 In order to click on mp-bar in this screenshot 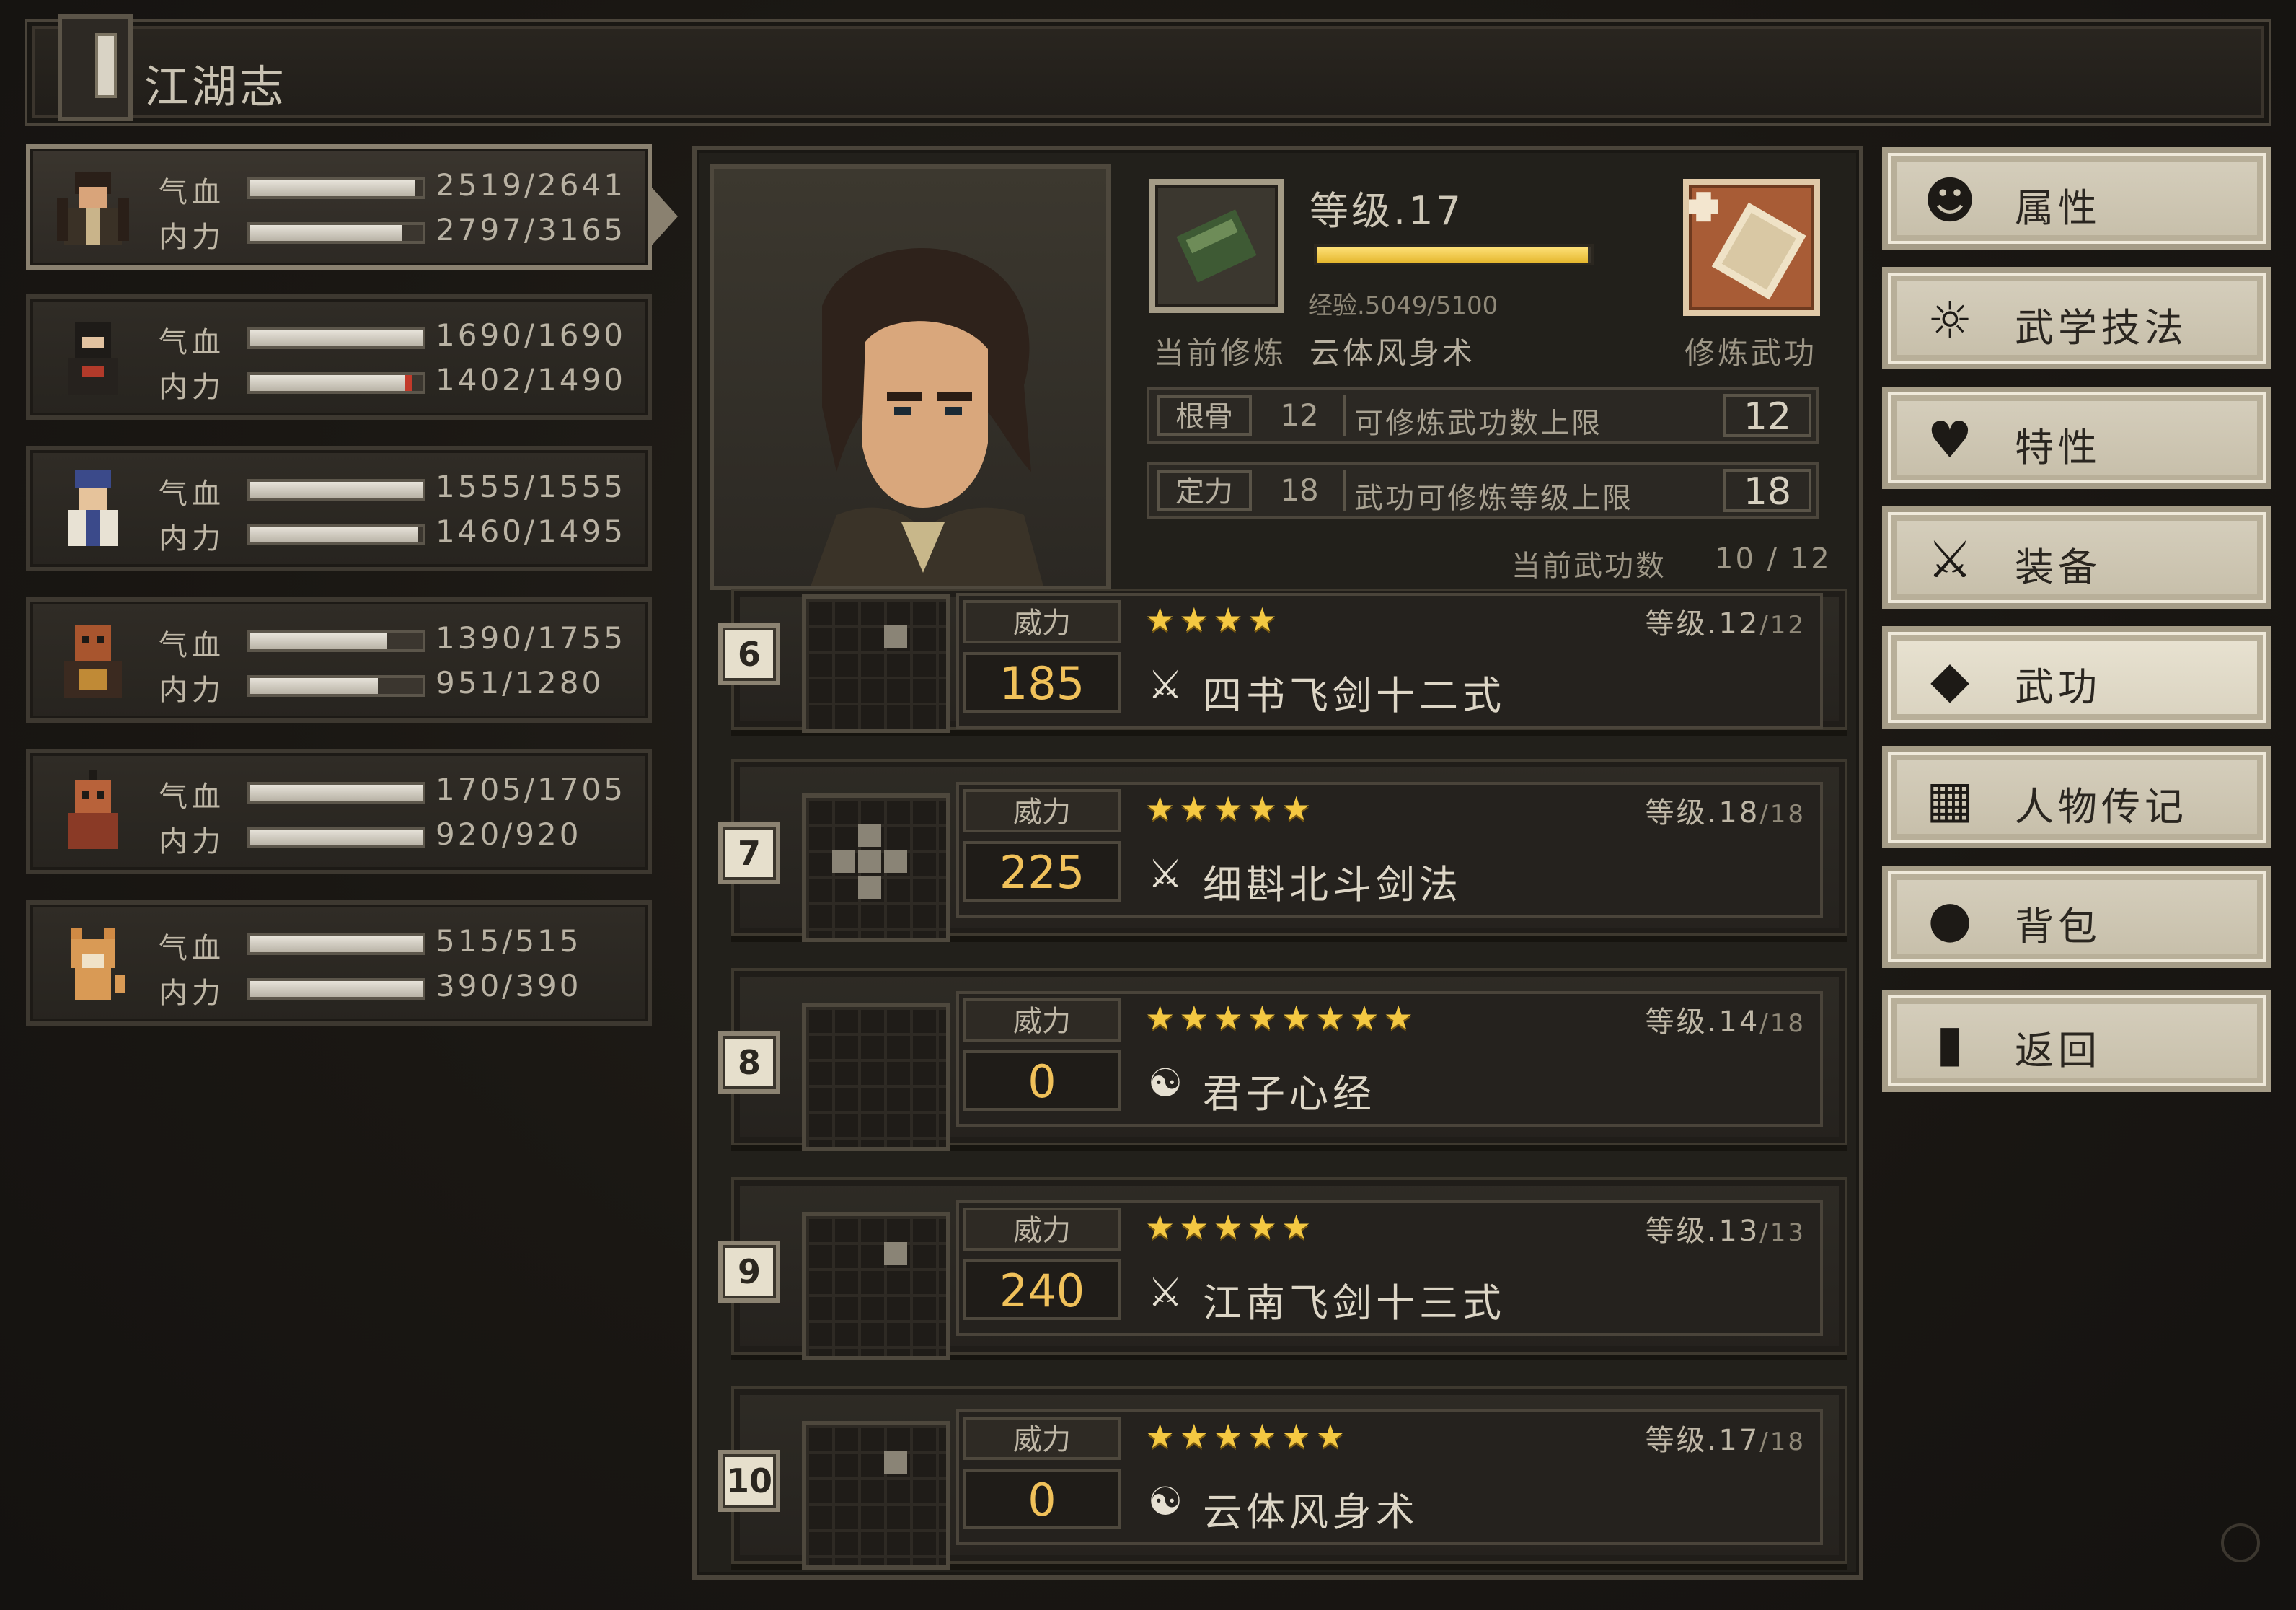, I will do `click(336, 233)`.